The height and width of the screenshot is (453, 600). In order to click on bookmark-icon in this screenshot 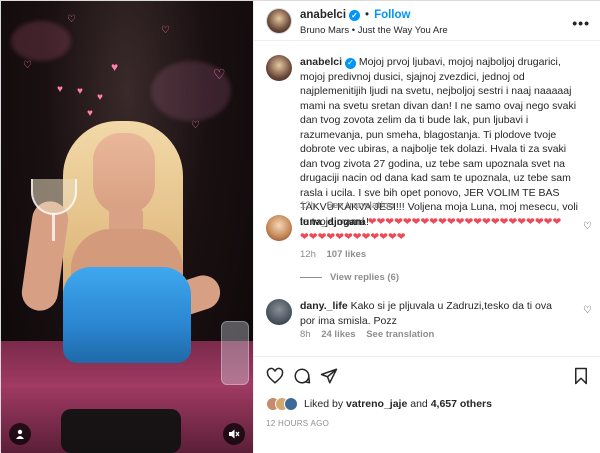, I will do `click(581, 376)`.